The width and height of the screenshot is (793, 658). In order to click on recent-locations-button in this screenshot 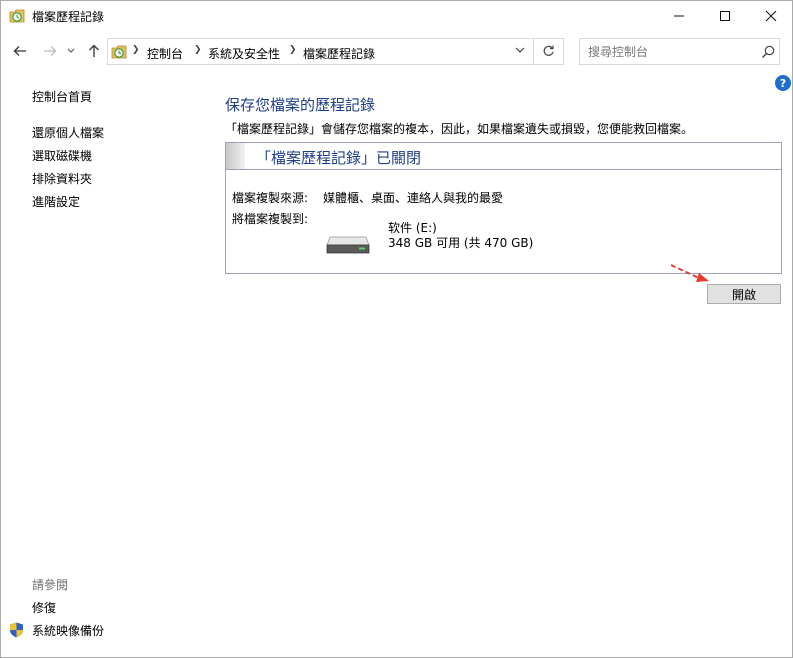, I will do `click(71, 51)`.